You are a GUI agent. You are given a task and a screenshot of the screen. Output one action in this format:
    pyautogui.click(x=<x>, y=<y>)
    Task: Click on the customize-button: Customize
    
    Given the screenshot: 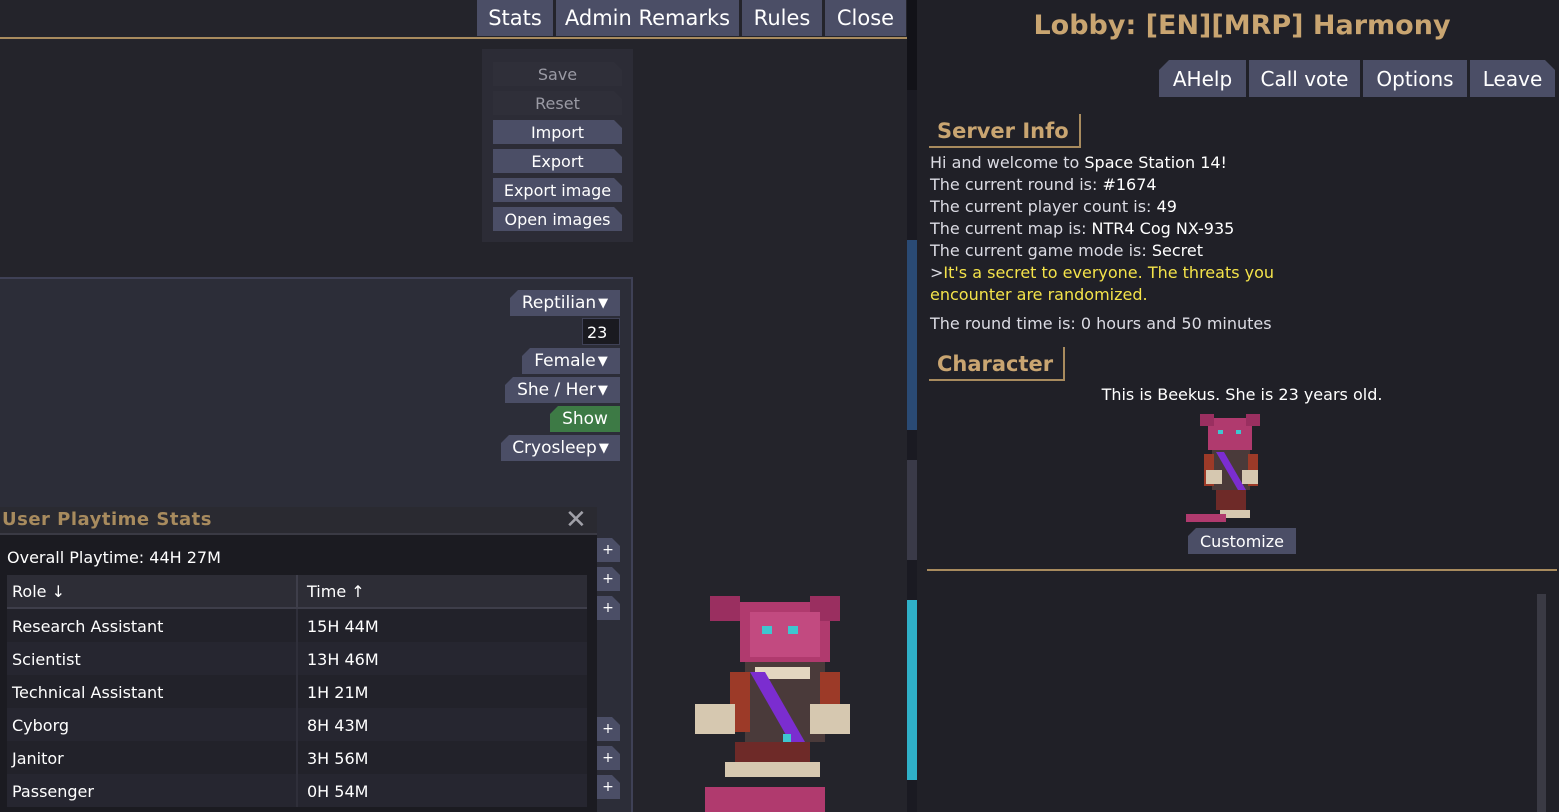 What is the action you would take?
    pyautogui.click(x=1242, y=541)
    